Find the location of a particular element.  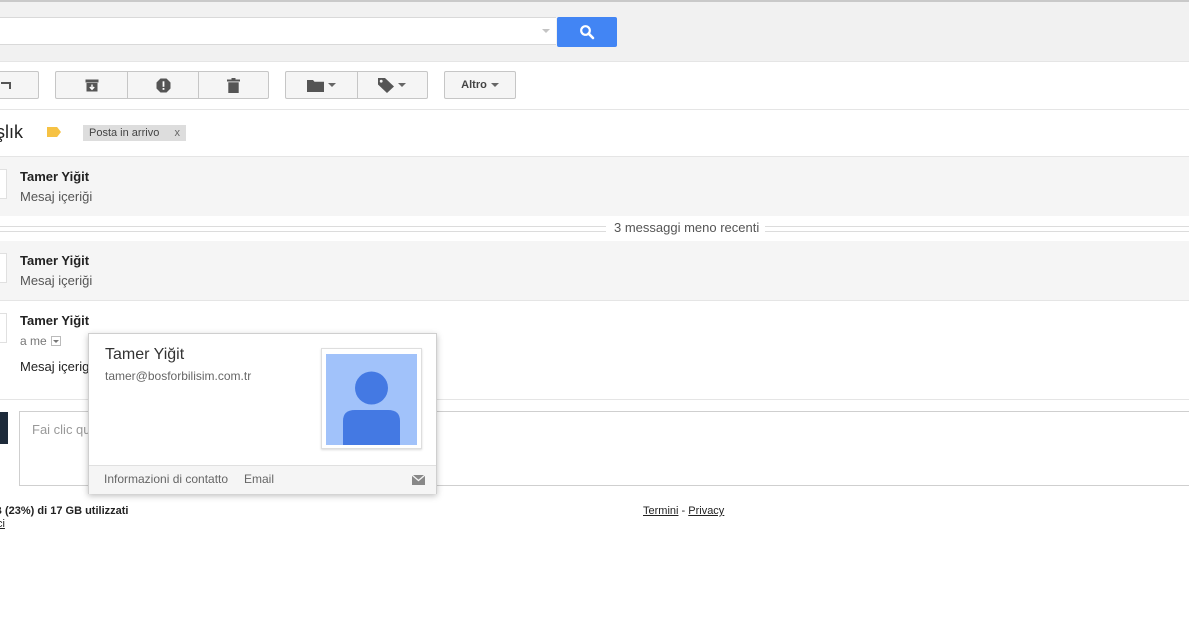

more-button-label: Altro is located at coordinates (474, 85).